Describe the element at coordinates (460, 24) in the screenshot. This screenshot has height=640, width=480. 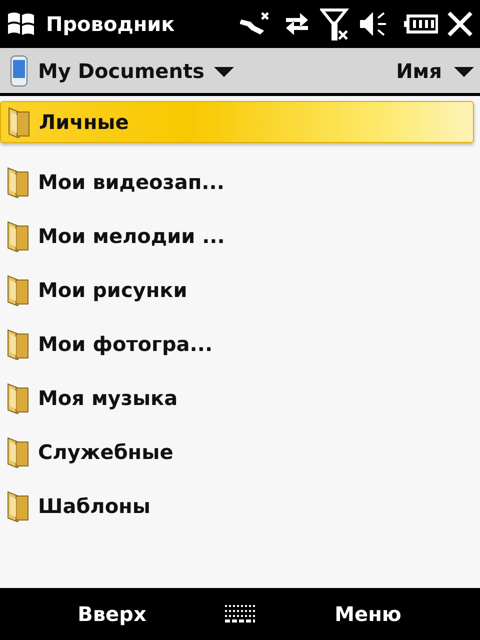
I see `close-icon` at that location.